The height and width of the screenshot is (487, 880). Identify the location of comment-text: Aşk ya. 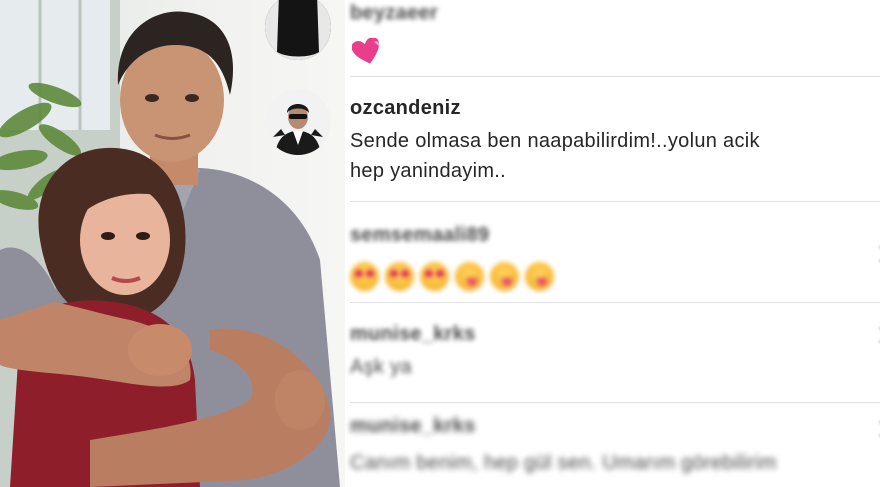
(381, 367).